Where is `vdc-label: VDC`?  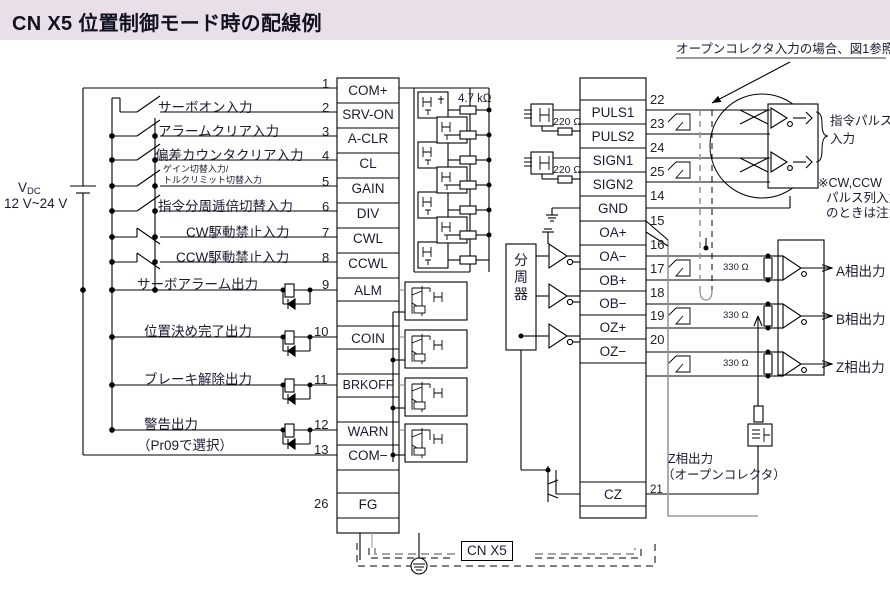 vdc-label: VDC is located at coordinates (29, 188).